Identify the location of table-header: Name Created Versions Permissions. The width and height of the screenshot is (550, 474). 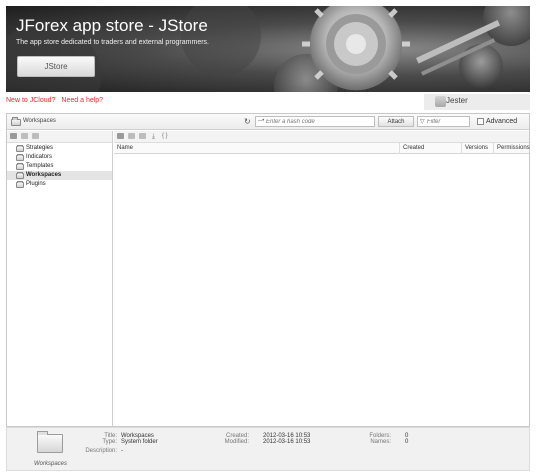
(322, 148).